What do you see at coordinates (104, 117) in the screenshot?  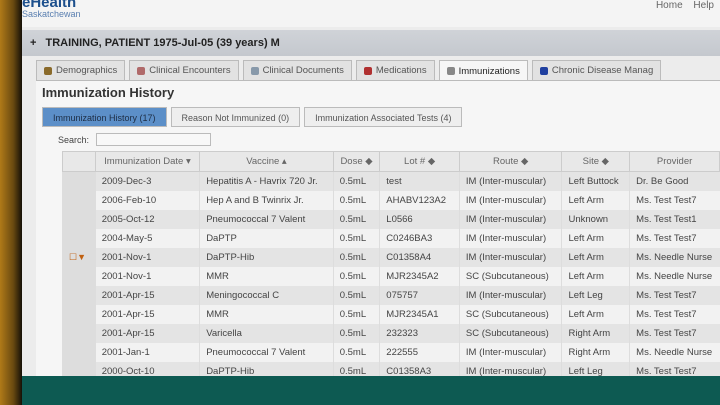 I see `subtab-immunization-history: Immunization History (17)` at bounding box center [104, 117].